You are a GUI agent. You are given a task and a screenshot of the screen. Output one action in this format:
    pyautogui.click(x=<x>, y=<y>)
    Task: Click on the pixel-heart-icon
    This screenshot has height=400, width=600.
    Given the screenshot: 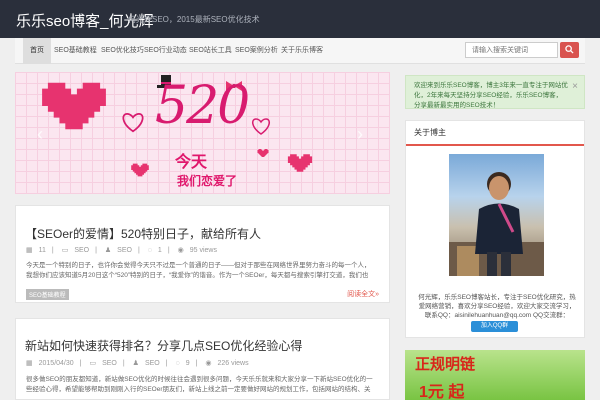 What is the action you would take?
    pyautogui.click(x=74, y=106)
    